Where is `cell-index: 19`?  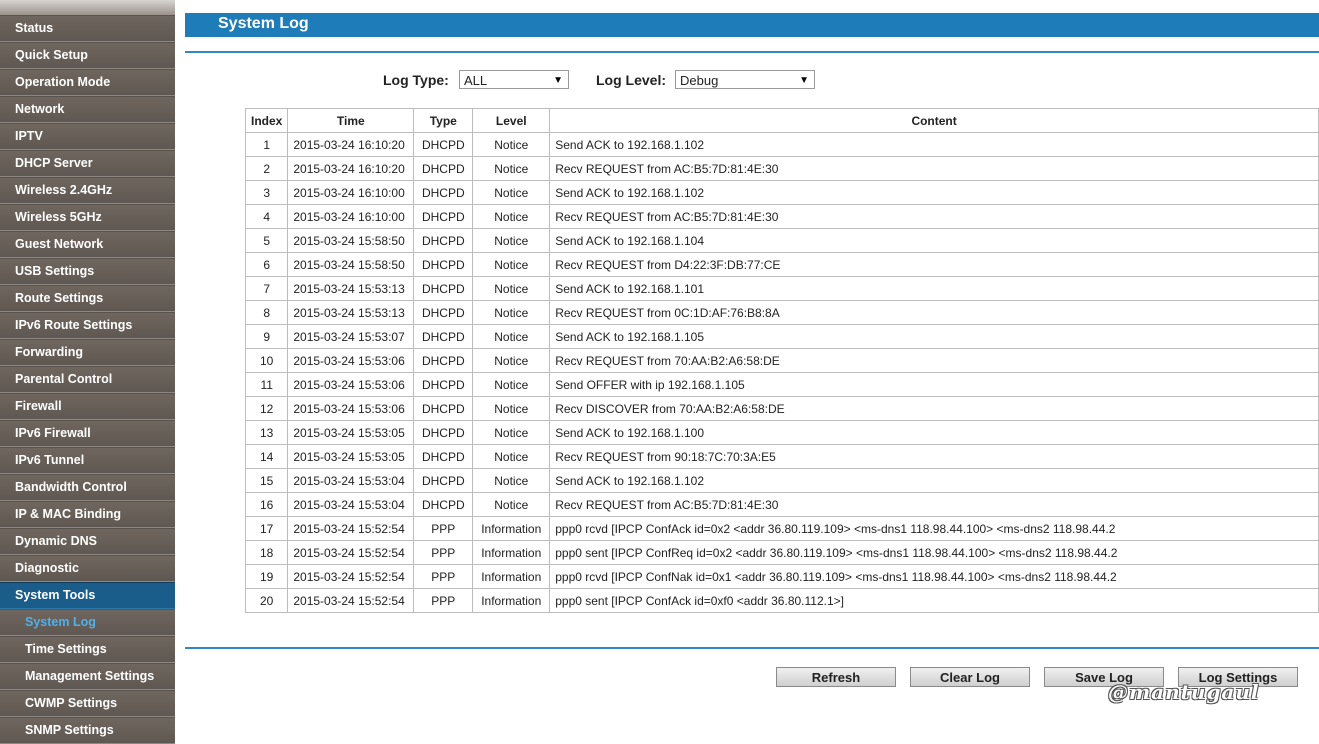 cell-index: 19 is located at coordinates (266, 576).